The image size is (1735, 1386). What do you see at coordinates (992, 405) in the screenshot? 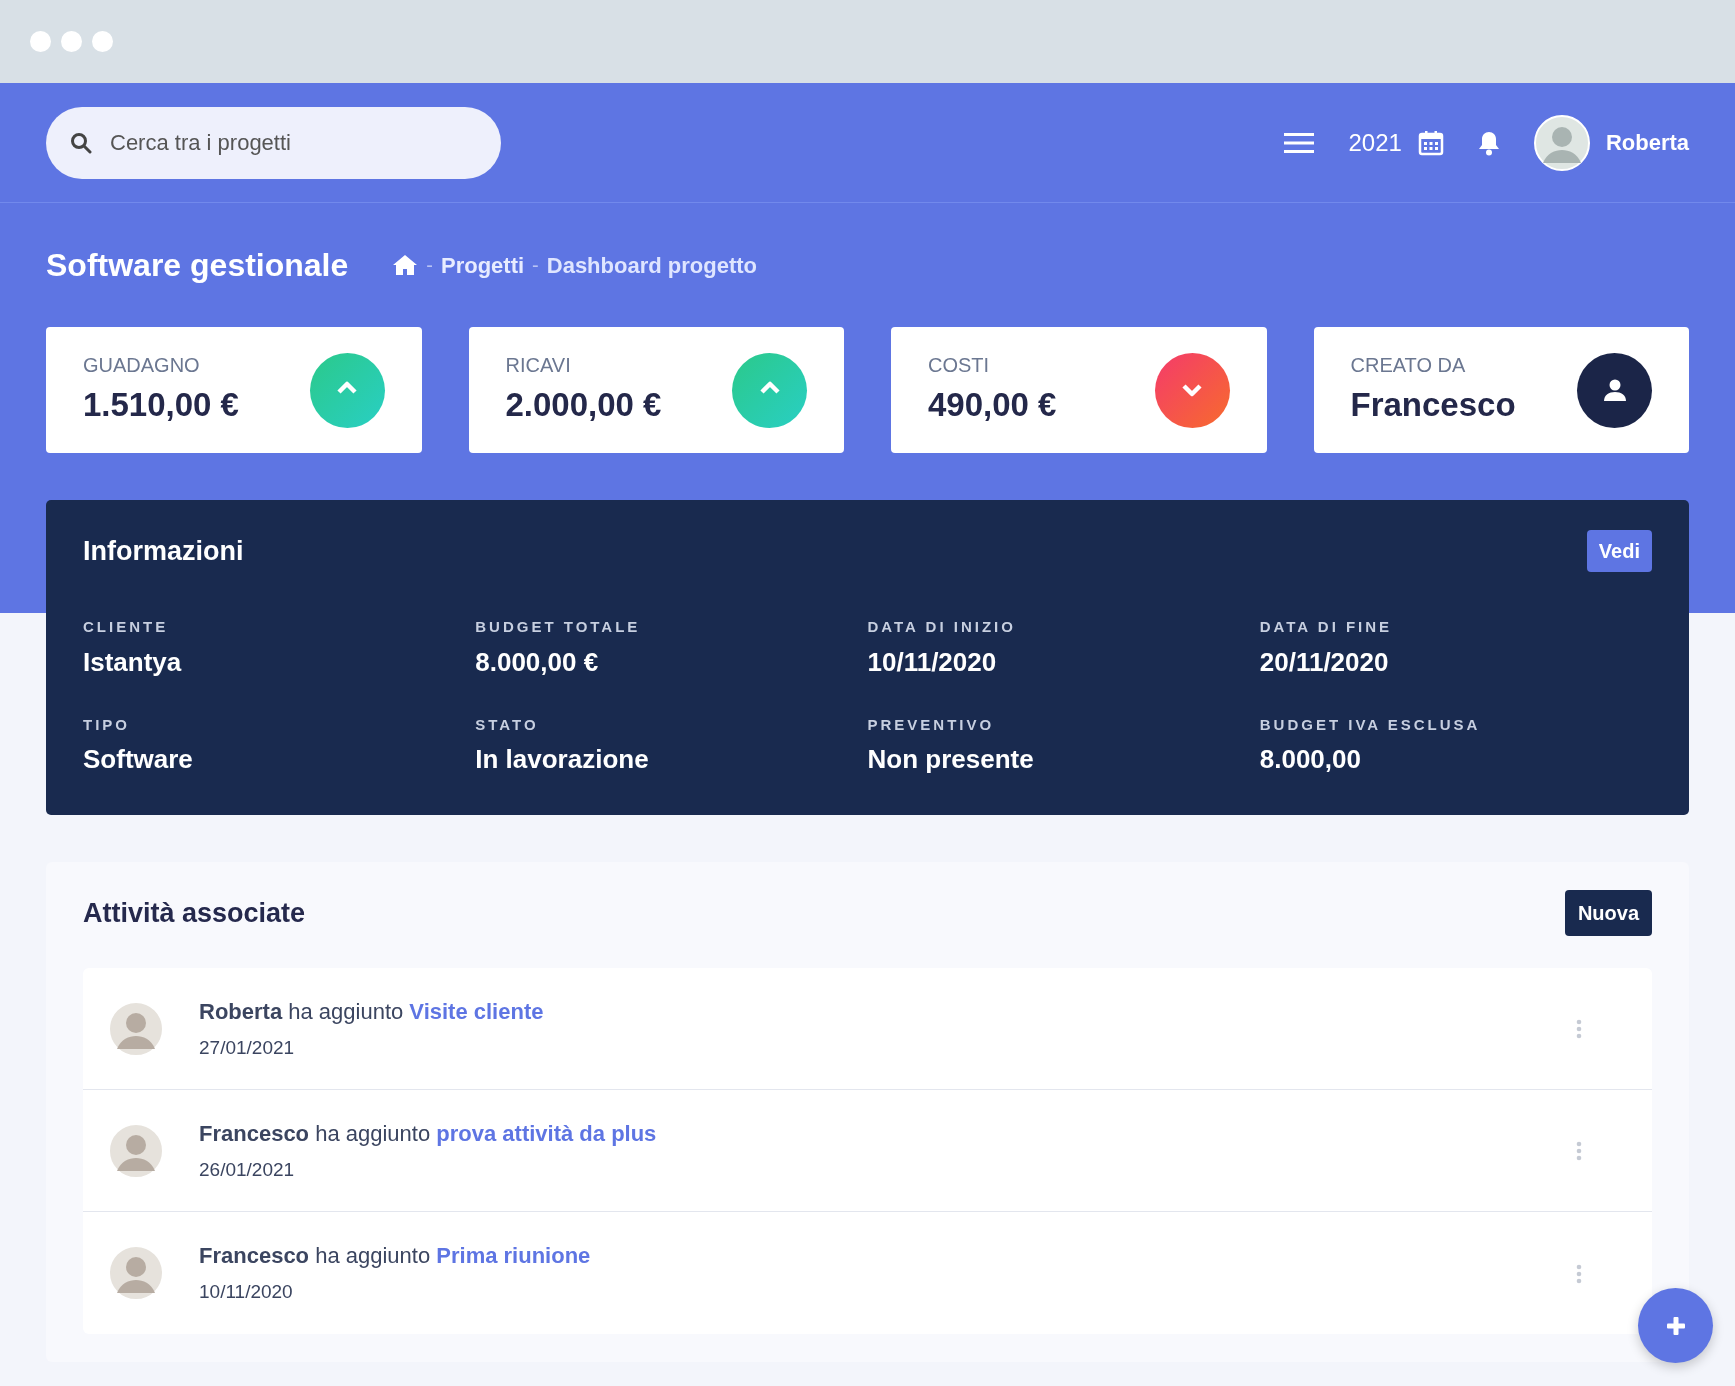
I see `stat-value: 490,00 €` at bounding box center [992, 405].